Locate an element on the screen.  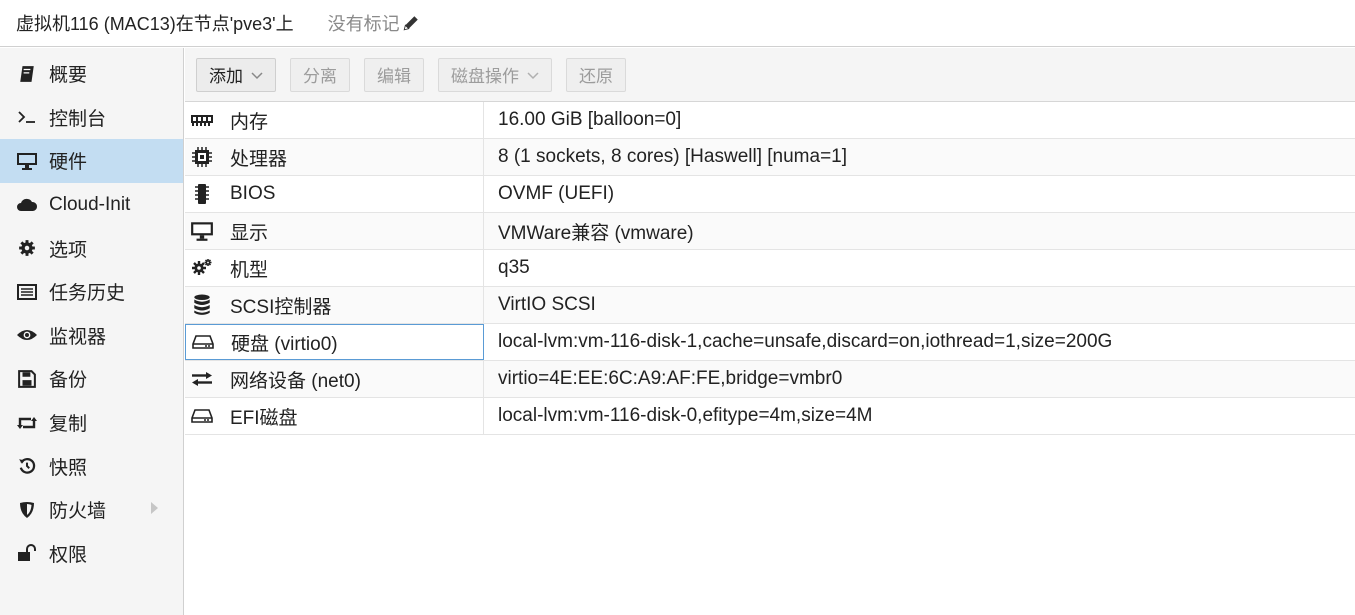
list-icon is located at coordinates (27, 292).